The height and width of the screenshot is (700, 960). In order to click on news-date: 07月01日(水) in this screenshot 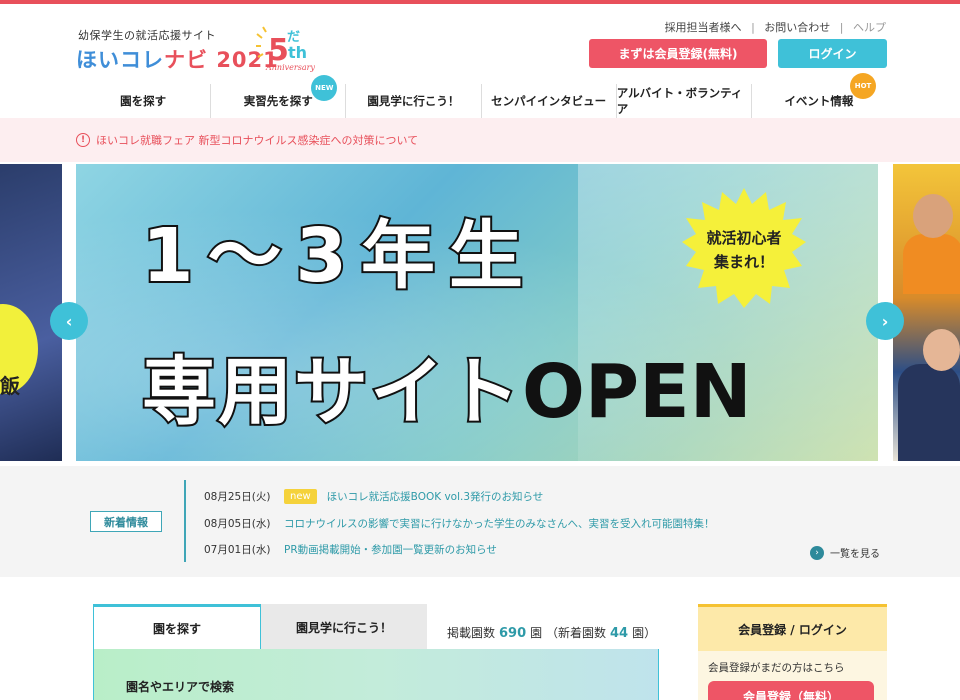, I will do `click(237, 550)`.